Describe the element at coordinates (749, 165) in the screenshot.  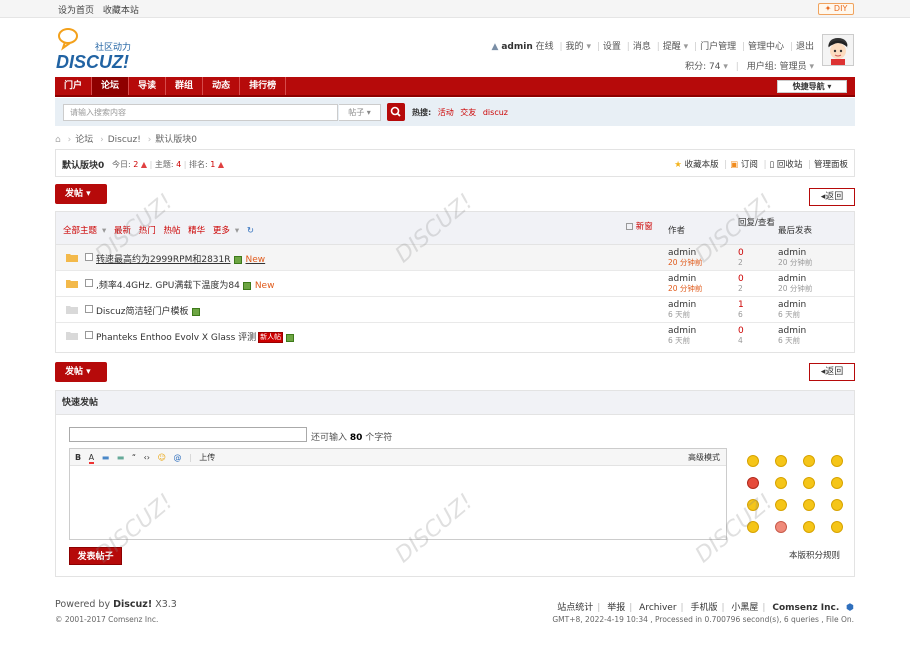
I see `subscribe-link: 订阅` at that location.